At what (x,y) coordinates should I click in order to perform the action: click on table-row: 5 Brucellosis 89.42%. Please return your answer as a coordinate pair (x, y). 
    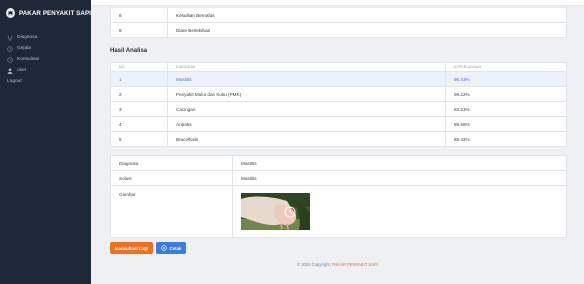
    Looking at the image, I should click on (338, 139).